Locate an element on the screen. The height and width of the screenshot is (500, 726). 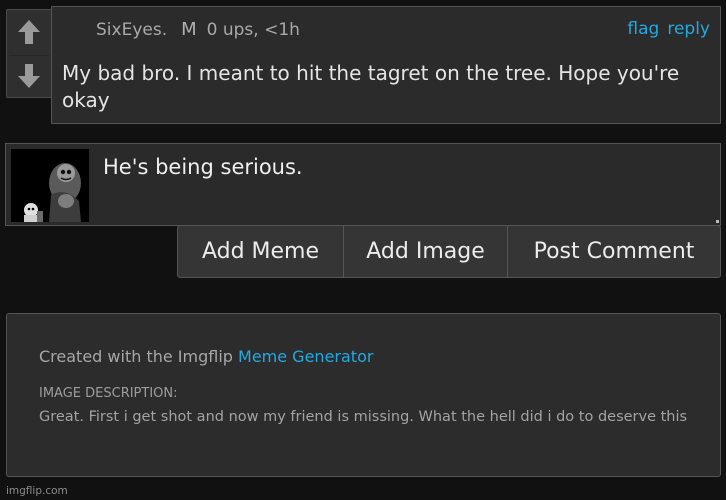
upvote-button is located at coordinates (29, 32).